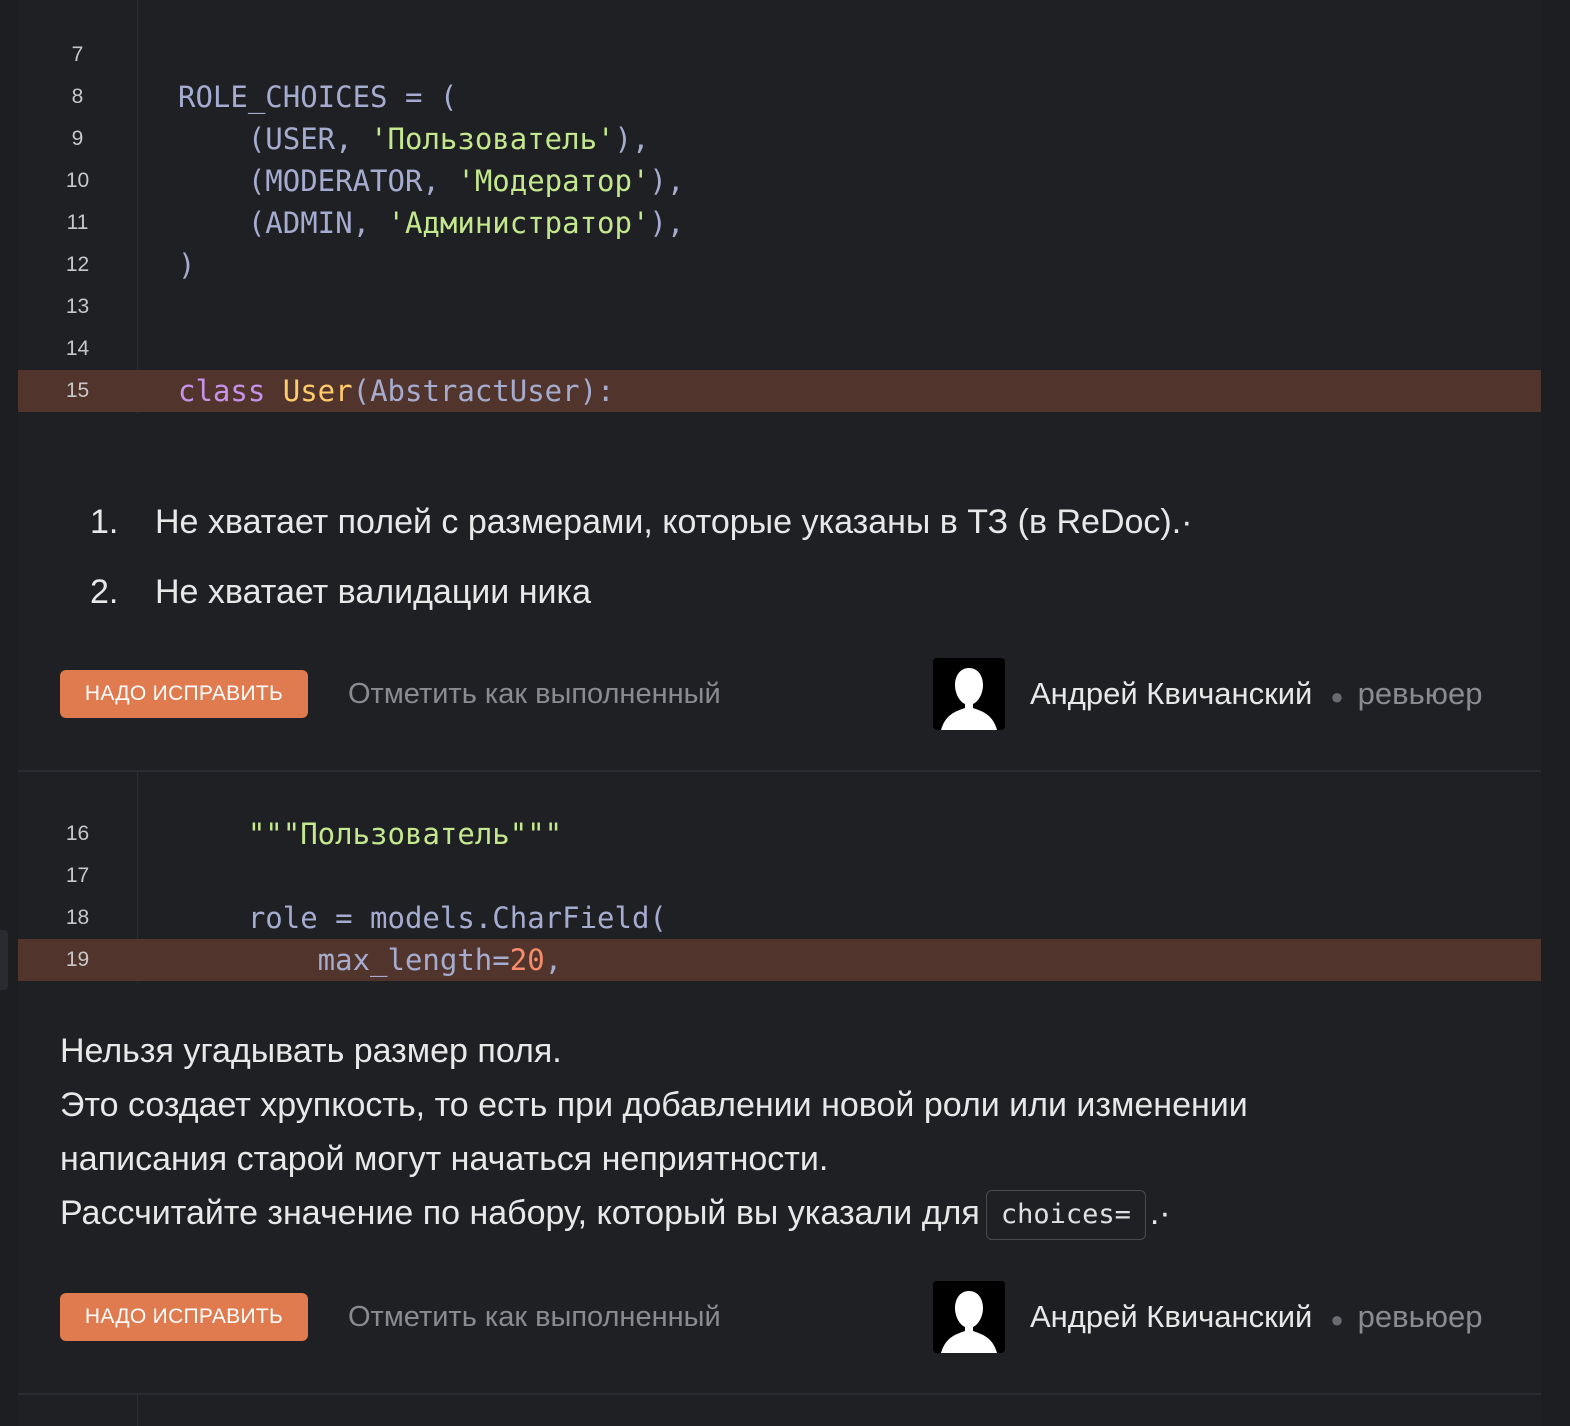 This screenshot has height=1426, width=1570. What do you see at coordinates (104, 592) in the screenshot?
I see `list-number: 2.` at bounding box center [104, 592].